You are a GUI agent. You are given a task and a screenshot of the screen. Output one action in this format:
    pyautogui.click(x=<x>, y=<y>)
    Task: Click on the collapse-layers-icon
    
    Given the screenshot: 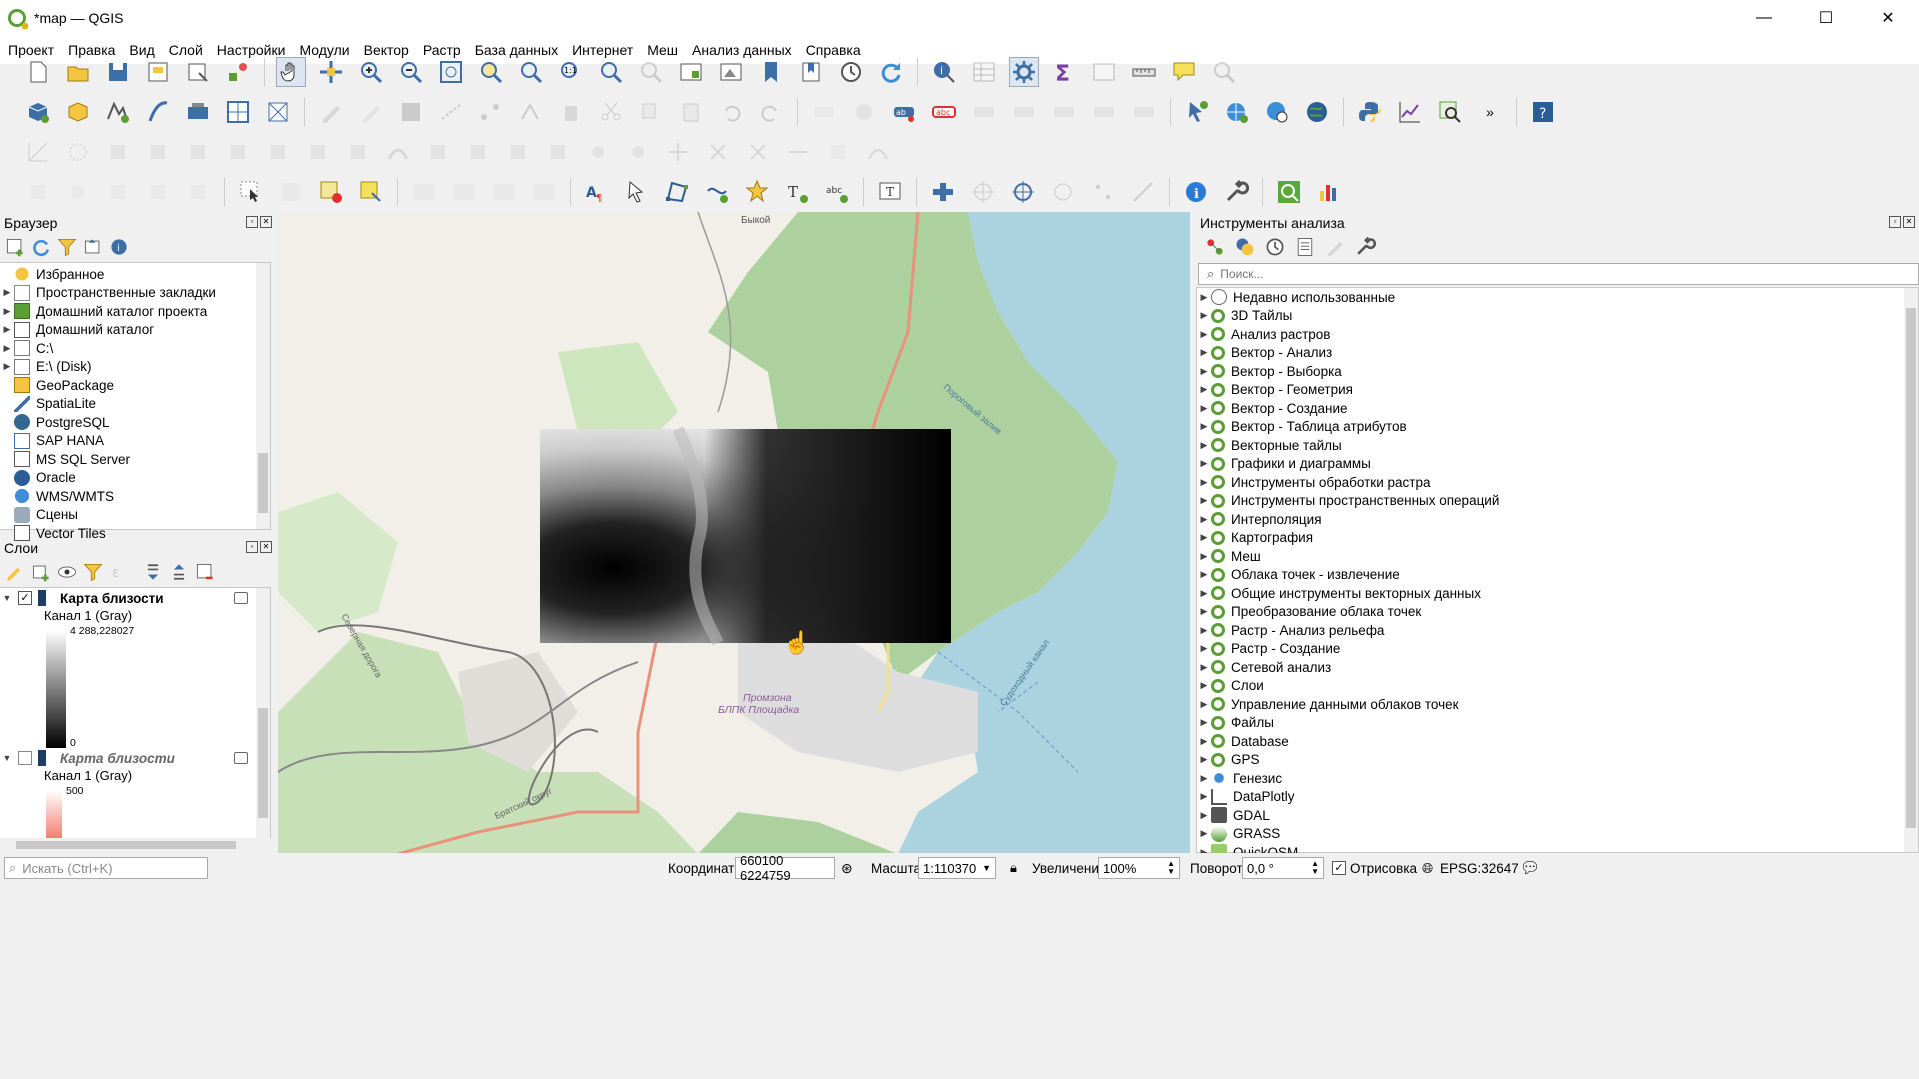 What is the action you would take?
    pyautogui.click(x=179, y=572)
    